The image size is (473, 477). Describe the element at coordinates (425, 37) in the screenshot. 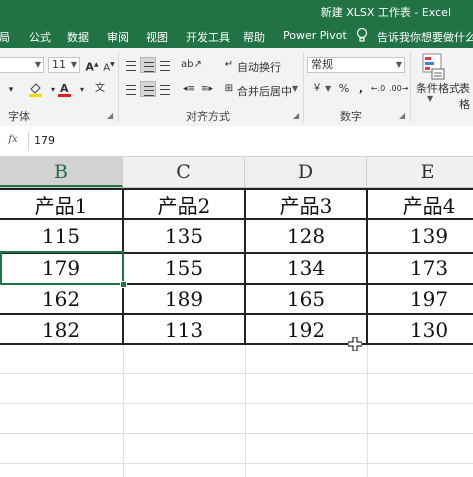

I see `tell-me-search: 告诉我你想要做什么` at that location.